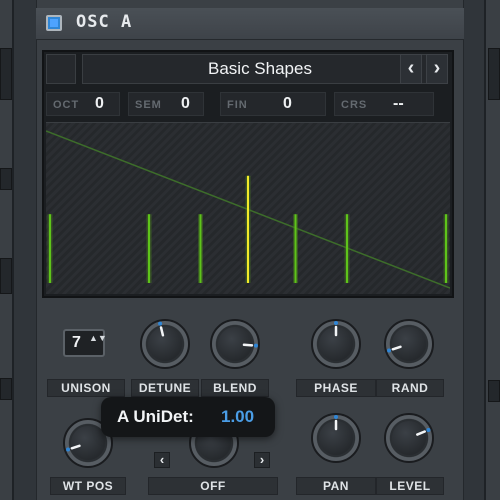 This screenshot has height=500, width=500. Describe the element at coordinates (98, 338) in the screenshot. I see `up-down-arrows-icon: ▲▼` at that location.